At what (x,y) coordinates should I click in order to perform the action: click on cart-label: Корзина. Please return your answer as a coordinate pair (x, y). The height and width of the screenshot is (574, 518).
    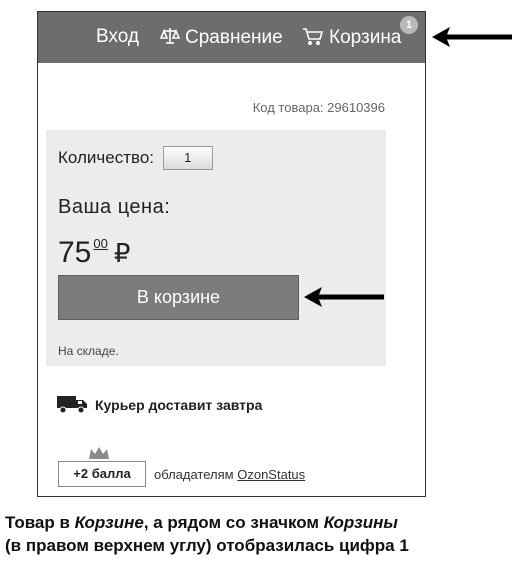
    Looking at the image, I should click on (365, 37).